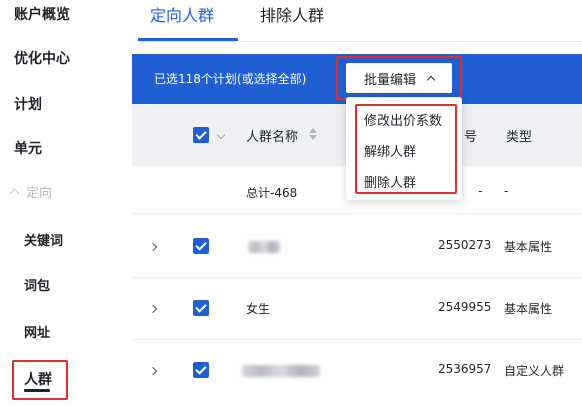  I want to click on row-type: 自定义人群, so click(534, 371).